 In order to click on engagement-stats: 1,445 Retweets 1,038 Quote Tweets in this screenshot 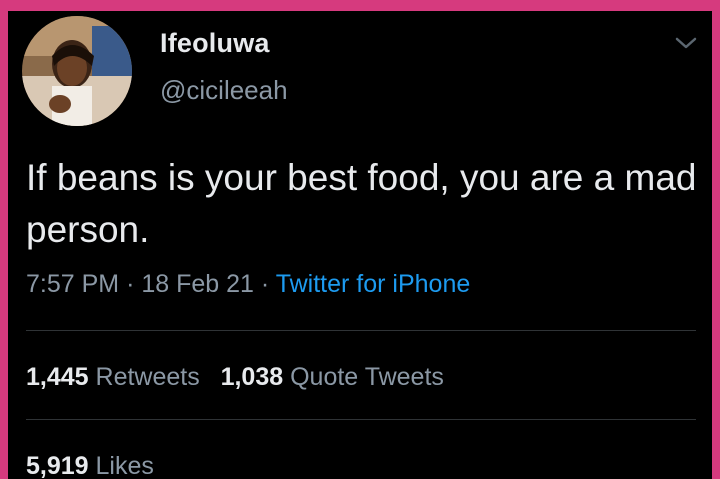, I will do `click(235, 377)`.